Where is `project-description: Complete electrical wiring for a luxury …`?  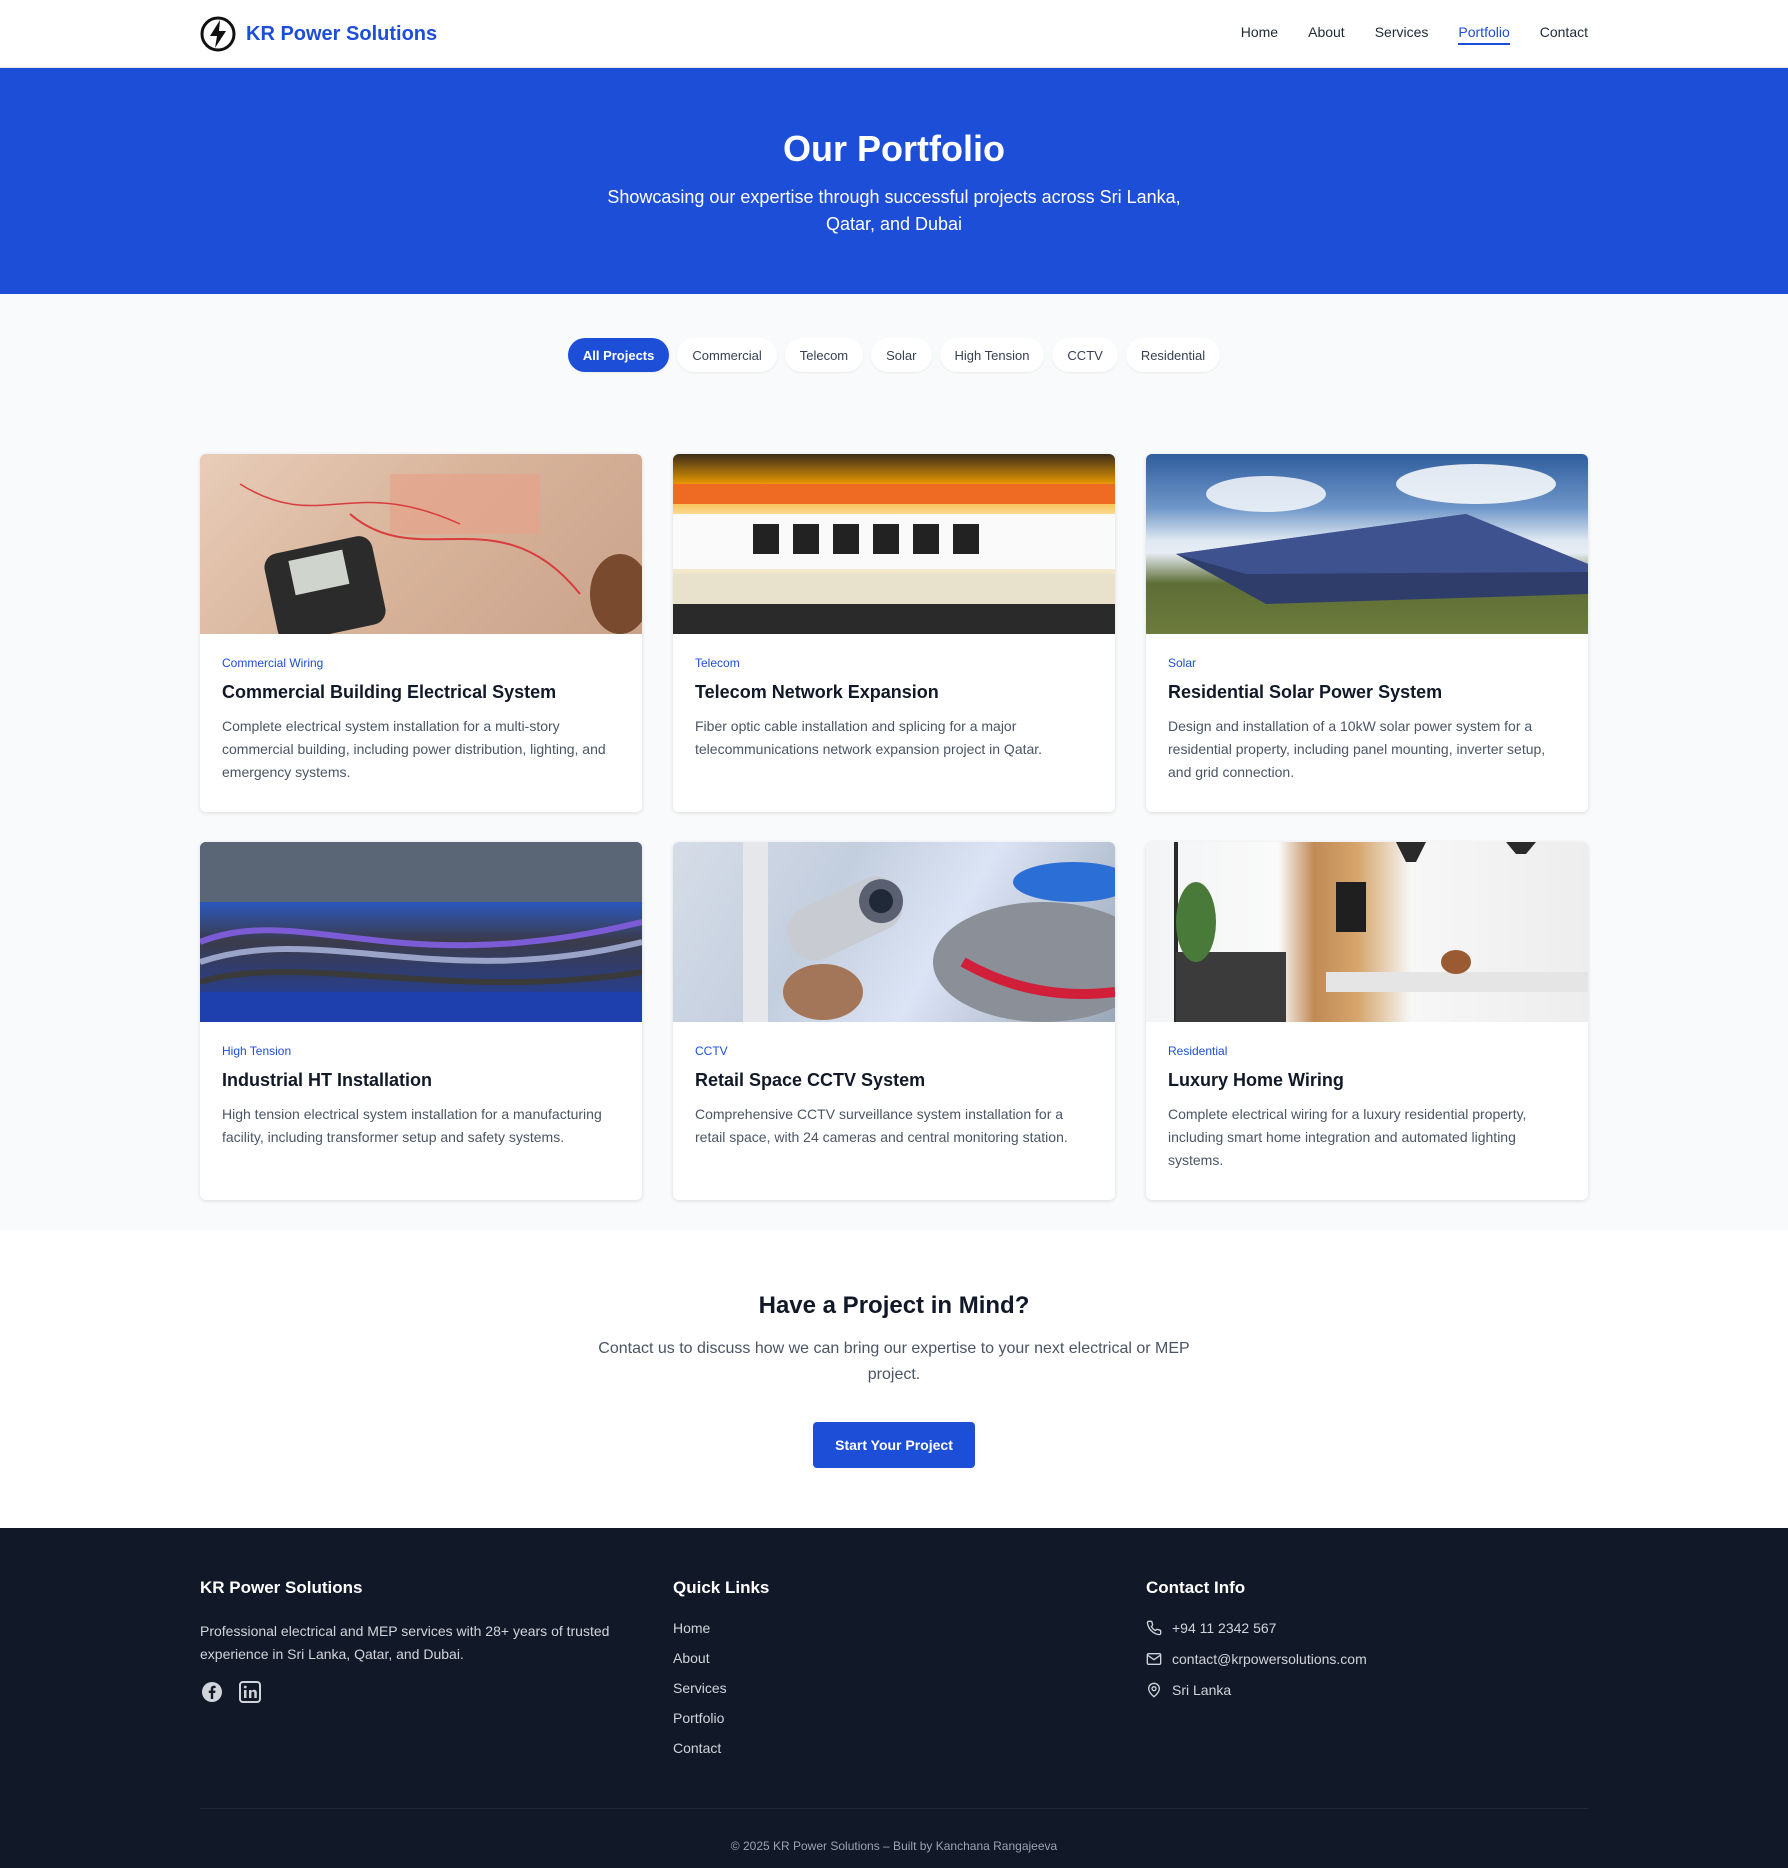
project-description: Complete electrical wiring for a luxury … is located at coordinates (1347, 1137).